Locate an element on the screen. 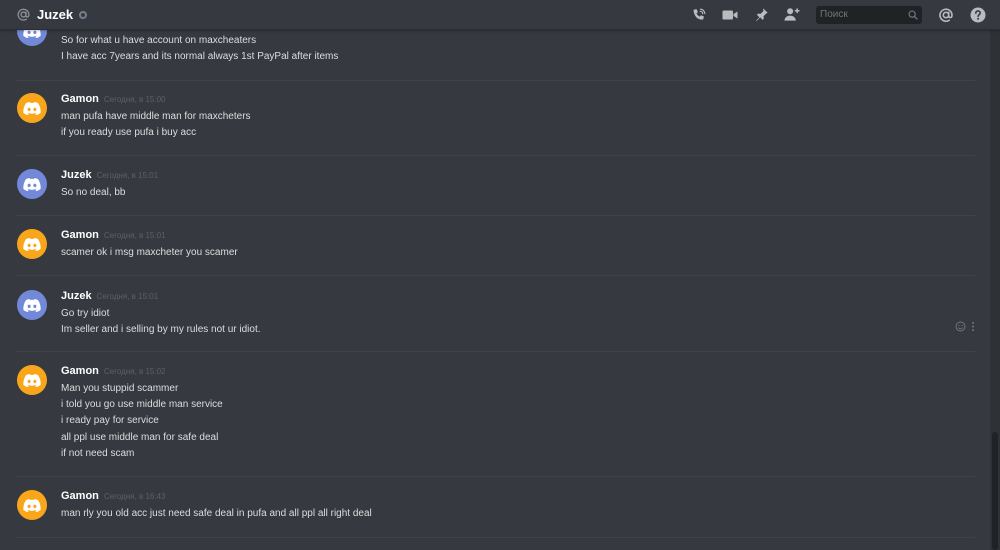  scrollbar-thumb is located at coordinates (995, 491).